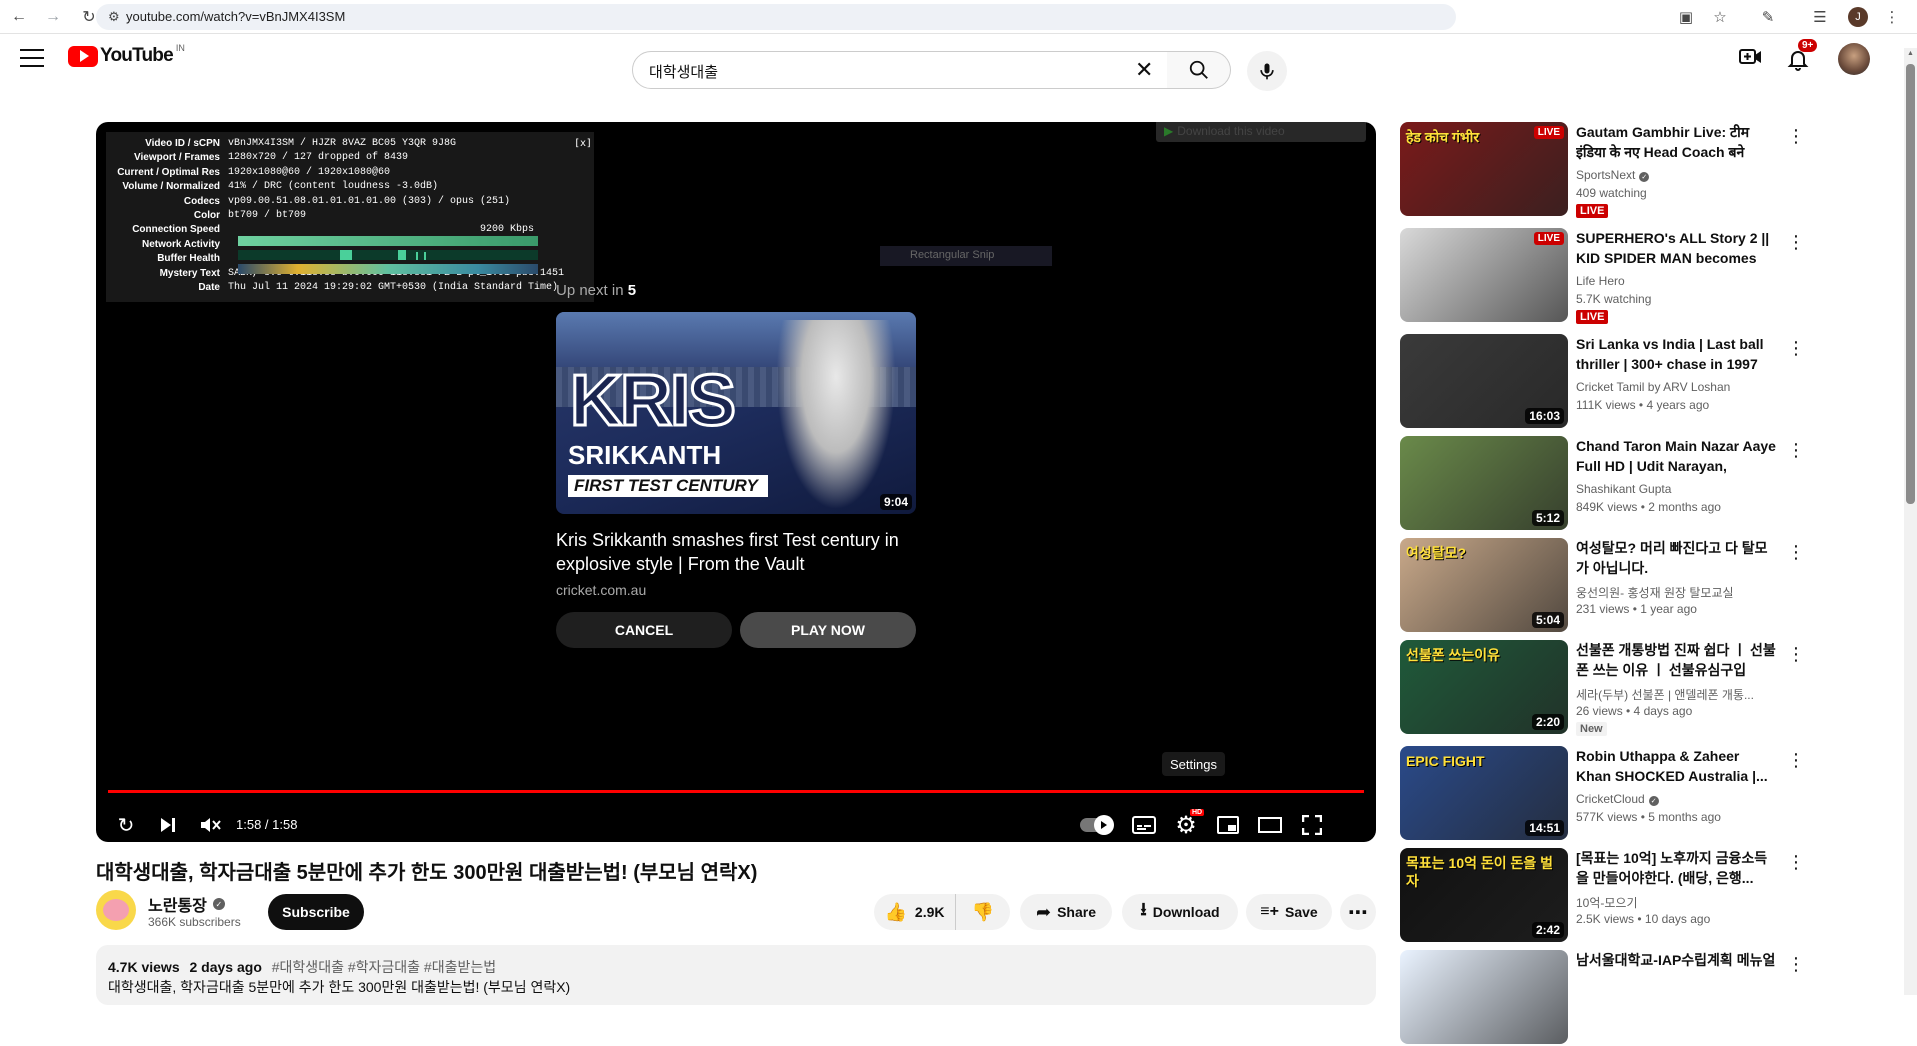 This screenshot has height=1046, width=1917. I want to click on recommendation-thumbnail: EPIC FIGHT 14:51, so click(1484, 793).